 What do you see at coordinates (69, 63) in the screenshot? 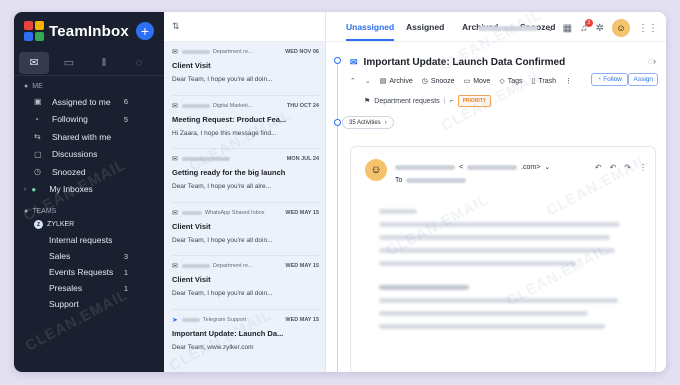
I see `contacts-icon: ▭` at bounding box center [69, 63].